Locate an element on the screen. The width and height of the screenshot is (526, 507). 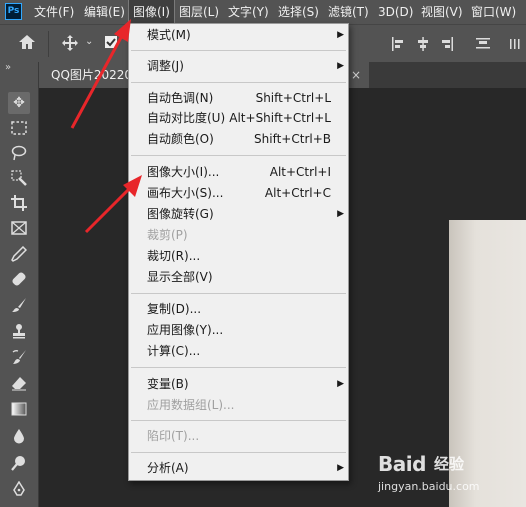
blur-tool-icon is located at coordinates (19, 436).